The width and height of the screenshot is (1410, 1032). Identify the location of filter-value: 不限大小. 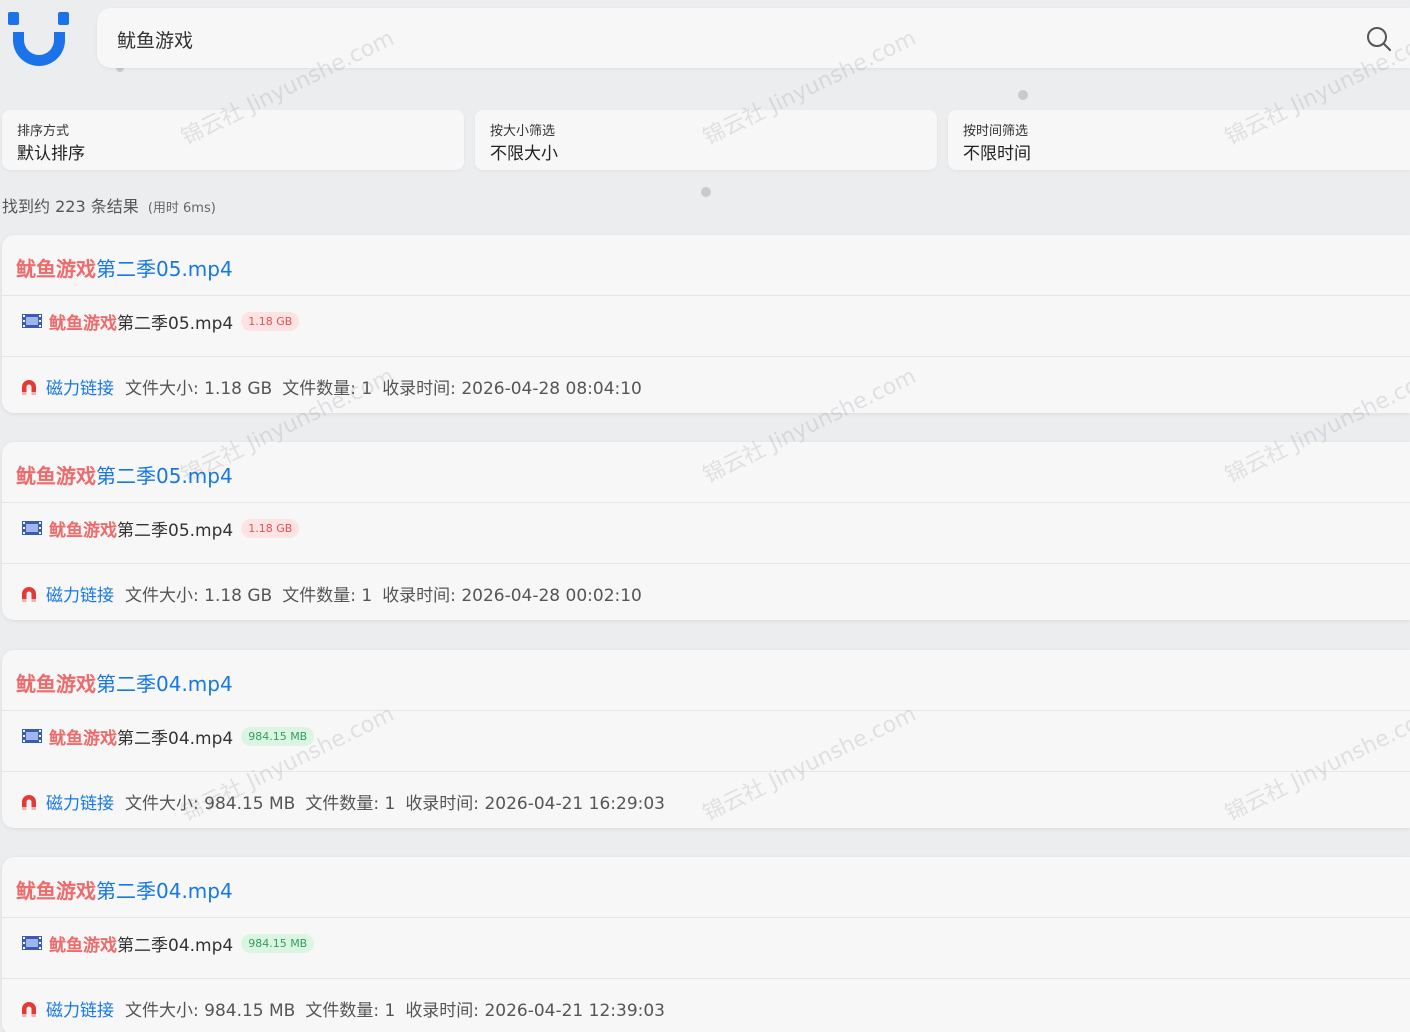
(524, 151).